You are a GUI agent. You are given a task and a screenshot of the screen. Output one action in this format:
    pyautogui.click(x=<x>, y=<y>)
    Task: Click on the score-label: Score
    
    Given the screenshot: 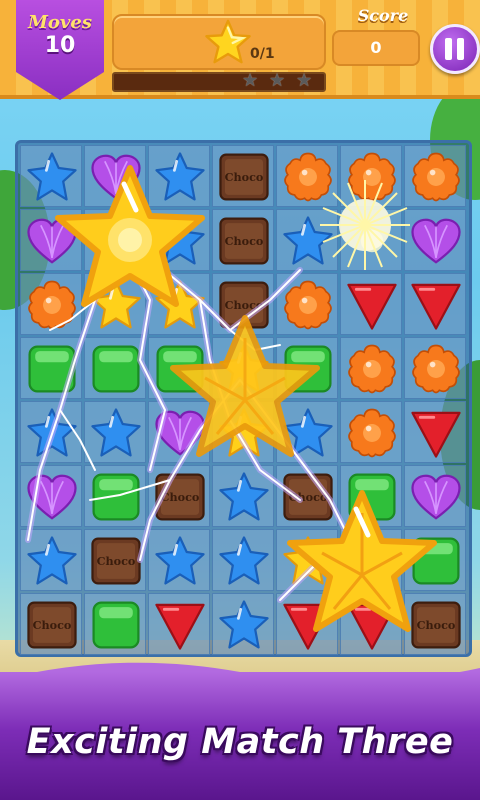 What is the action you would take?
    pyautogui.click(x=383, y=15)
    